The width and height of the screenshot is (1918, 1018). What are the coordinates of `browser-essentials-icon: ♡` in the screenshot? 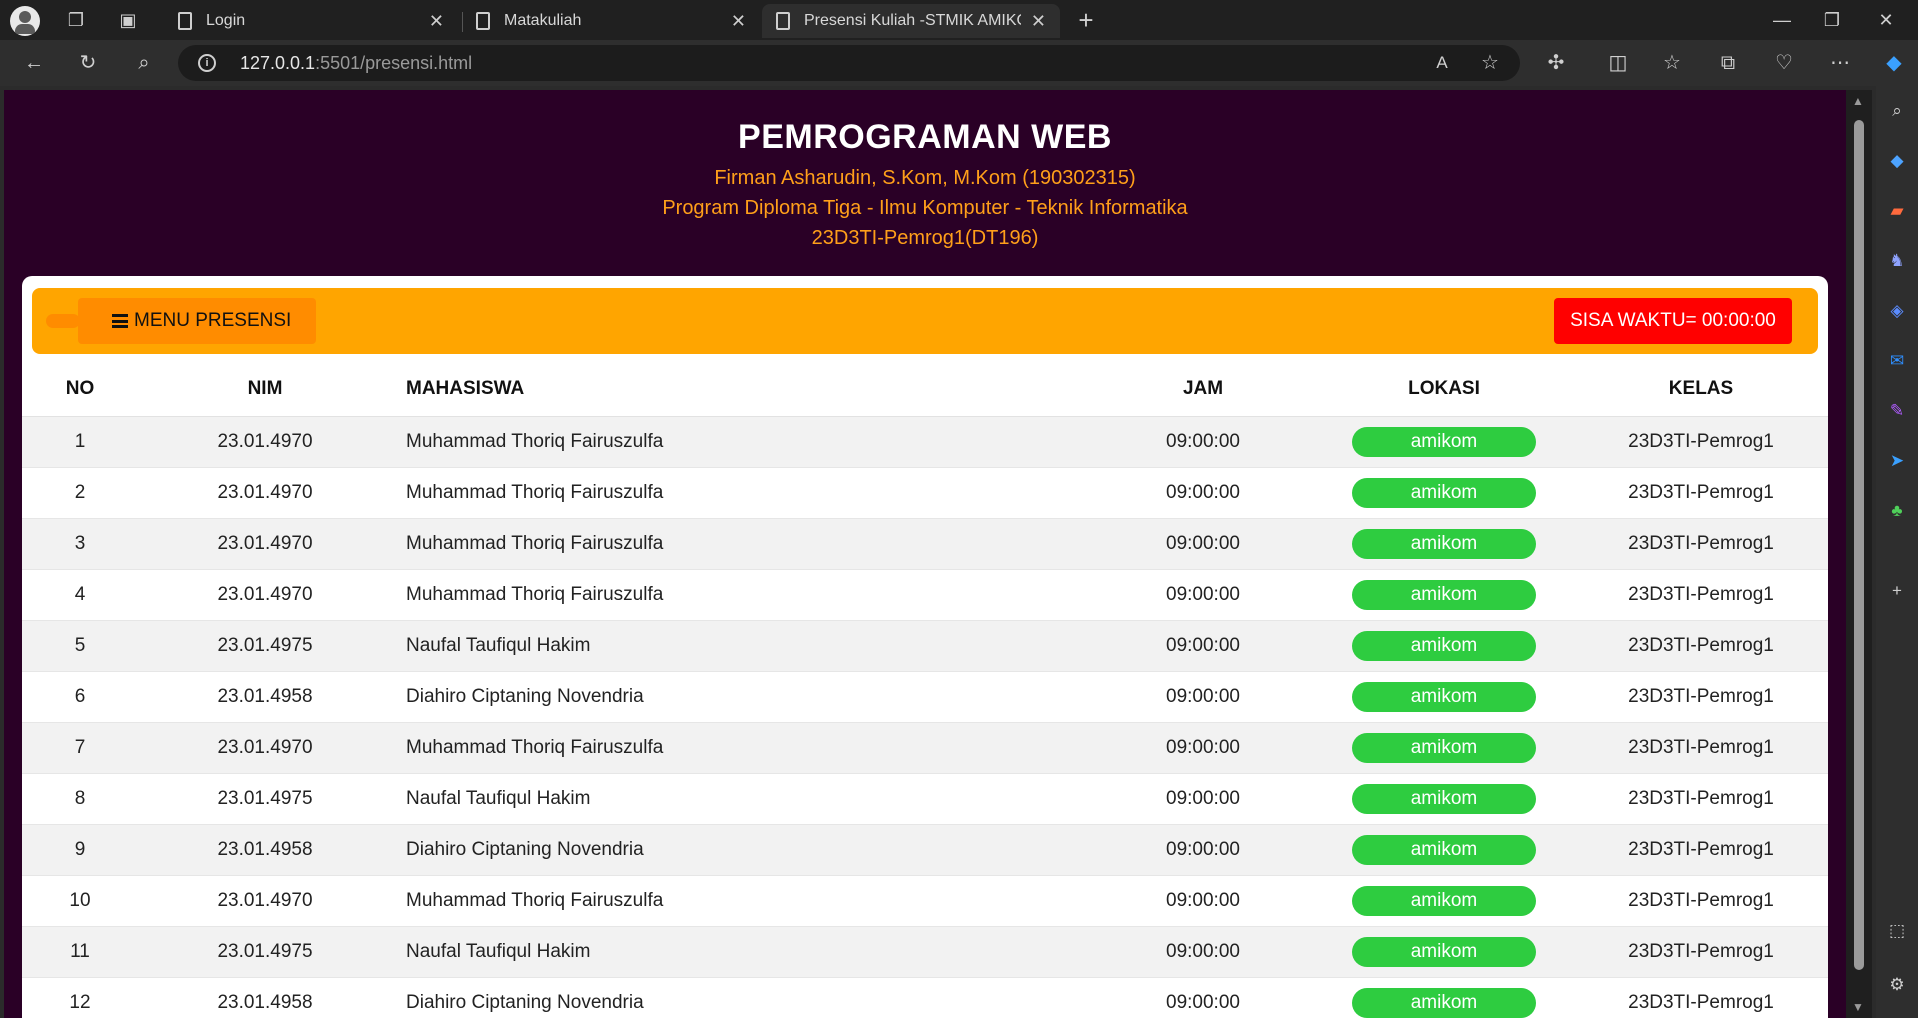 It's located at (1784, 63).